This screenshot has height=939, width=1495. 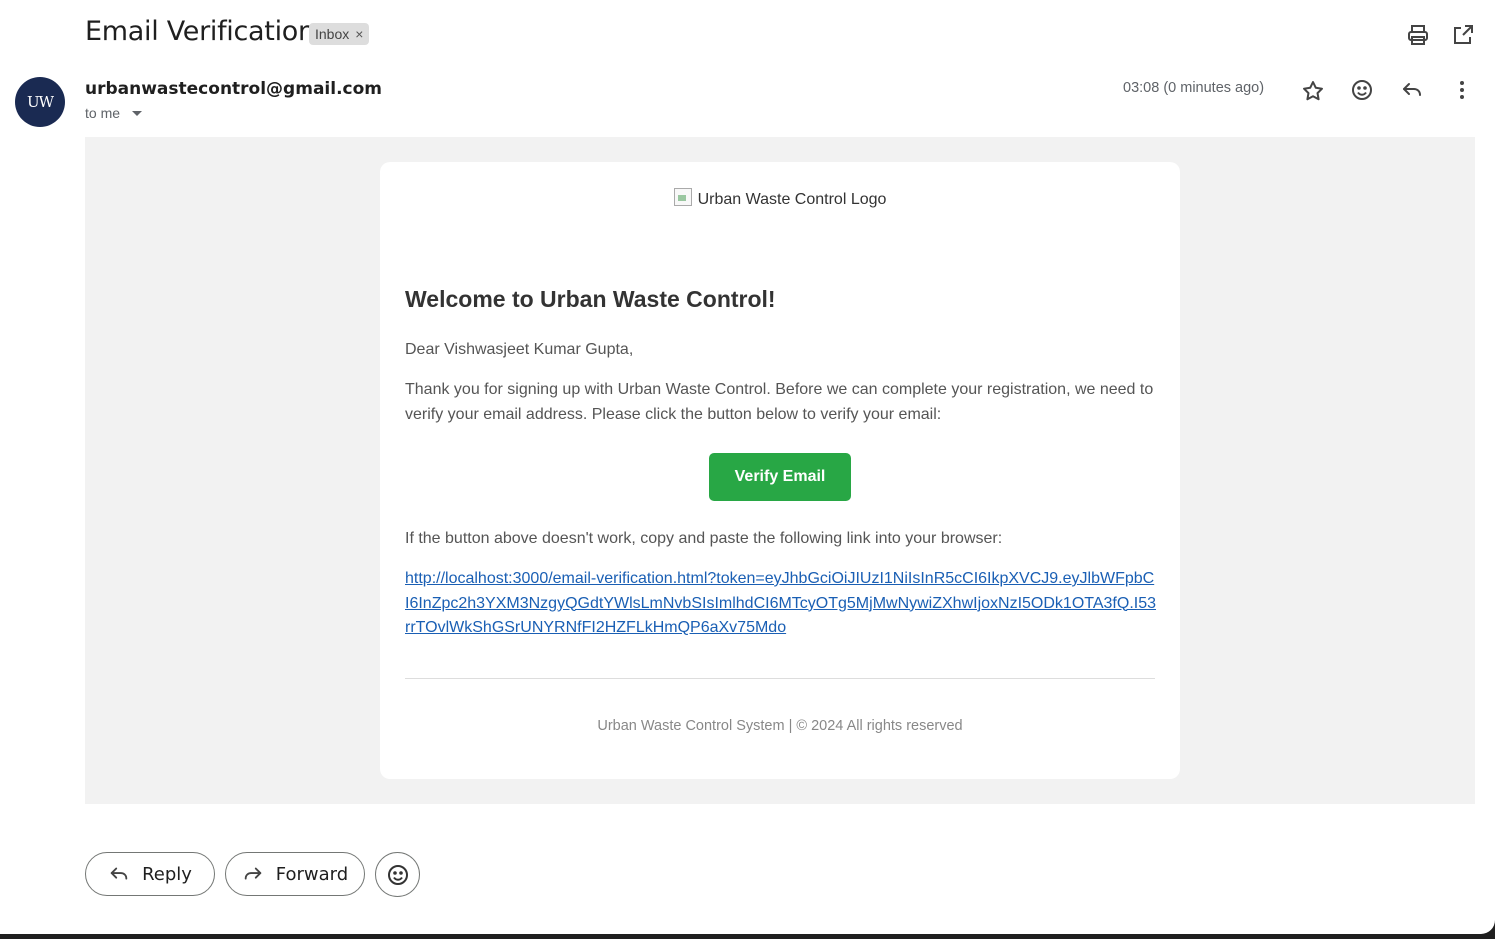 I want to click on recipient-details-toggle: to me, so click(x=114, y=113).